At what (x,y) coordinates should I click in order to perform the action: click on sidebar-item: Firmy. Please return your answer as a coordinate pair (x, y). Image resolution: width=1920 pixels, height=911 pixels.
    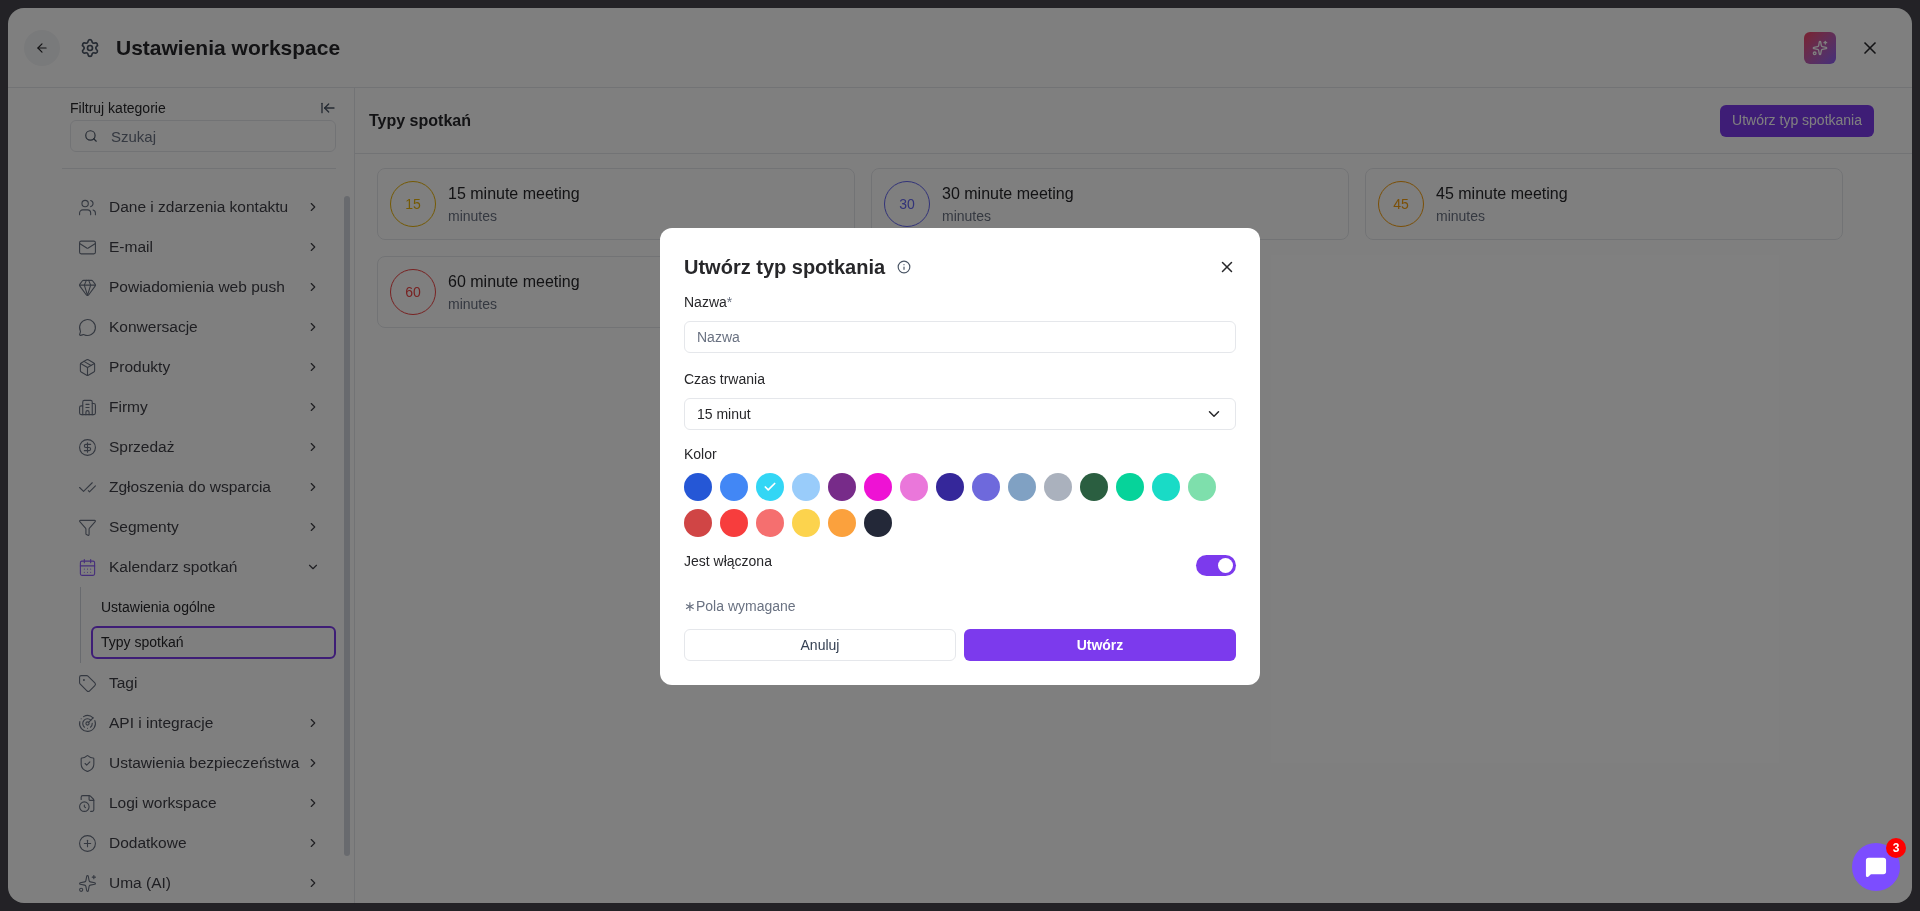
    Looking at the image, I should click on (203, 407).